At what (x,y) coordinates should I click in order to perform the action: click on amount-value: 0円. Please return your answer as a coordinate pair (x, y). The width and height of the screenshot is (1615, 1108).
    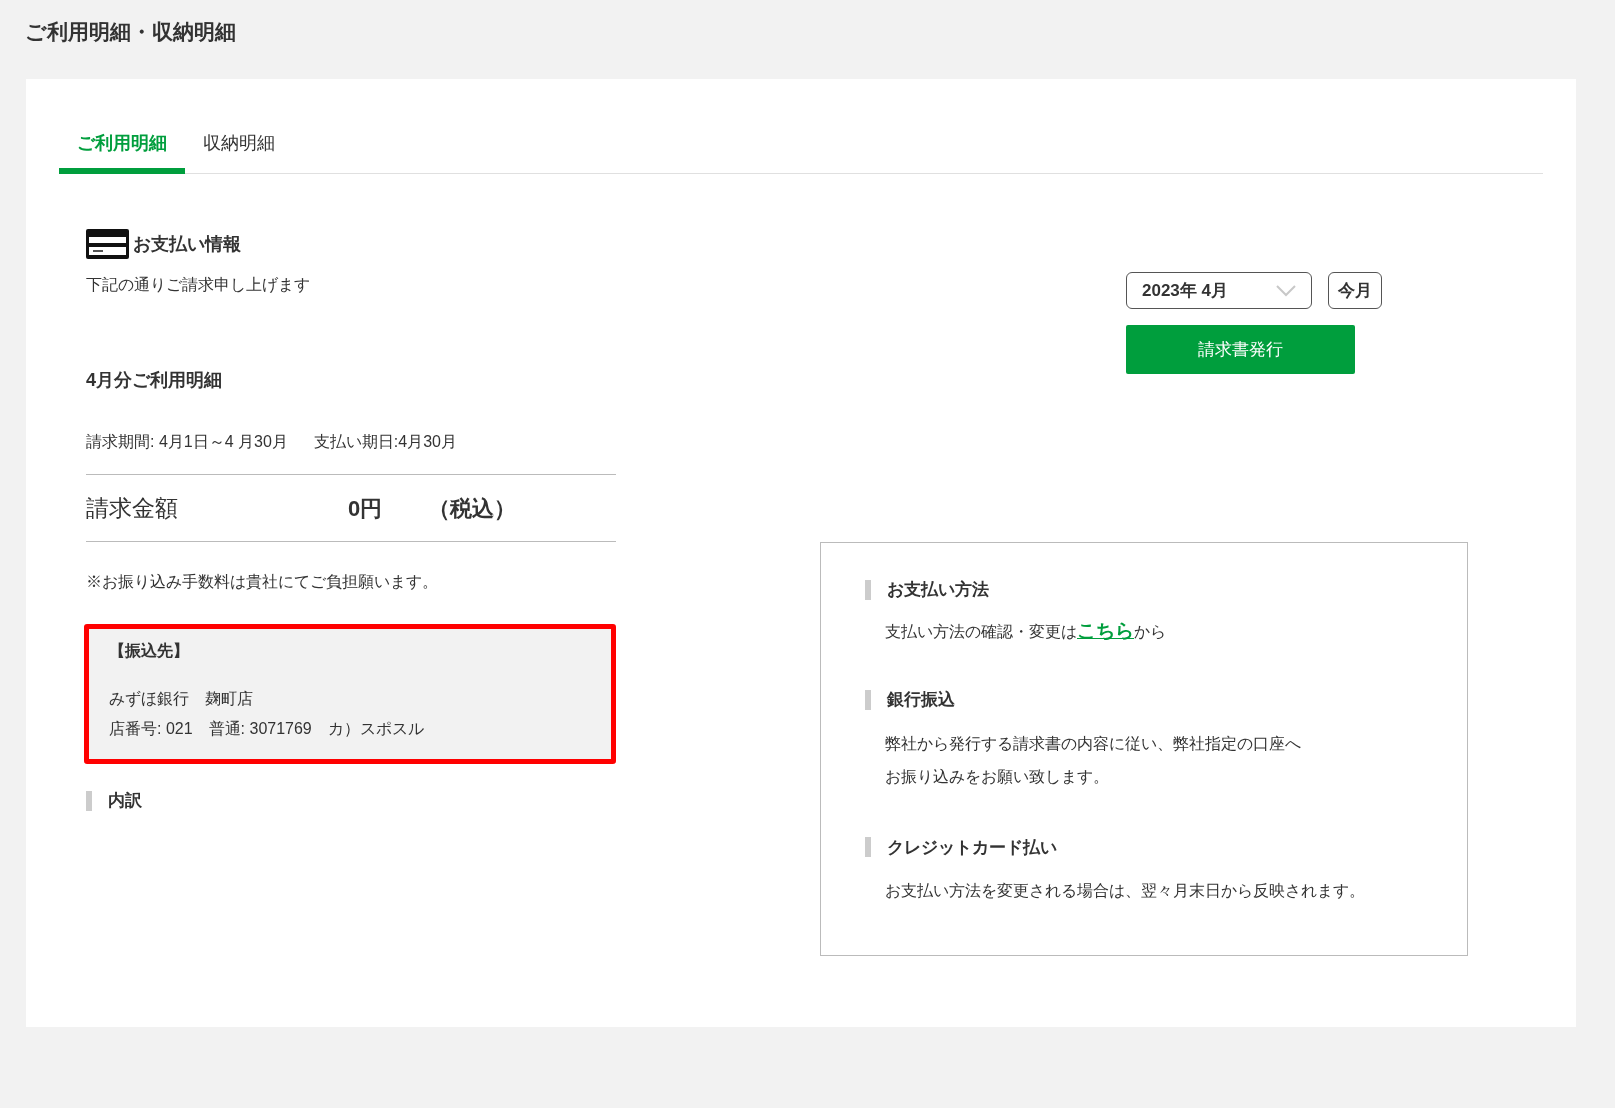
    Looking at the image, I should click on (366, 508).